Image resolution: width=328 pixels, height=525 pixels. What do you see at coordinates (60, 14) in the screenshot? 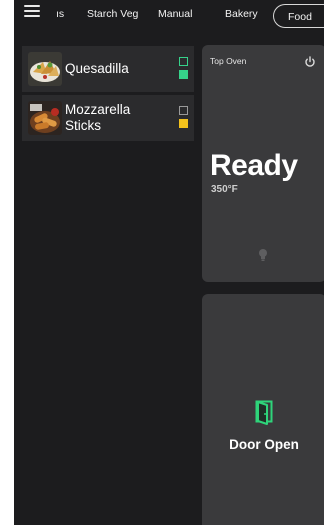
I see `category-tab-partial: ıs` at bounding box center [60, 14].